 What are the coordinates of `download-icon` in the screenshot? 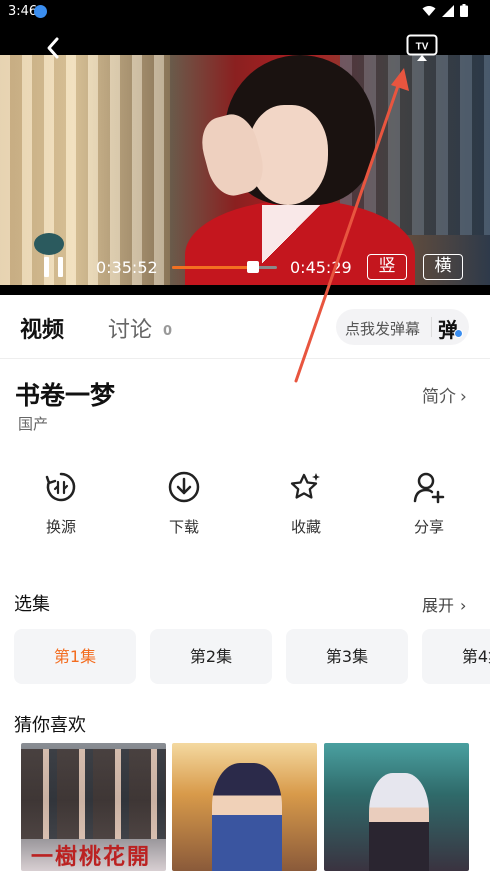 It's located at (184, 487).